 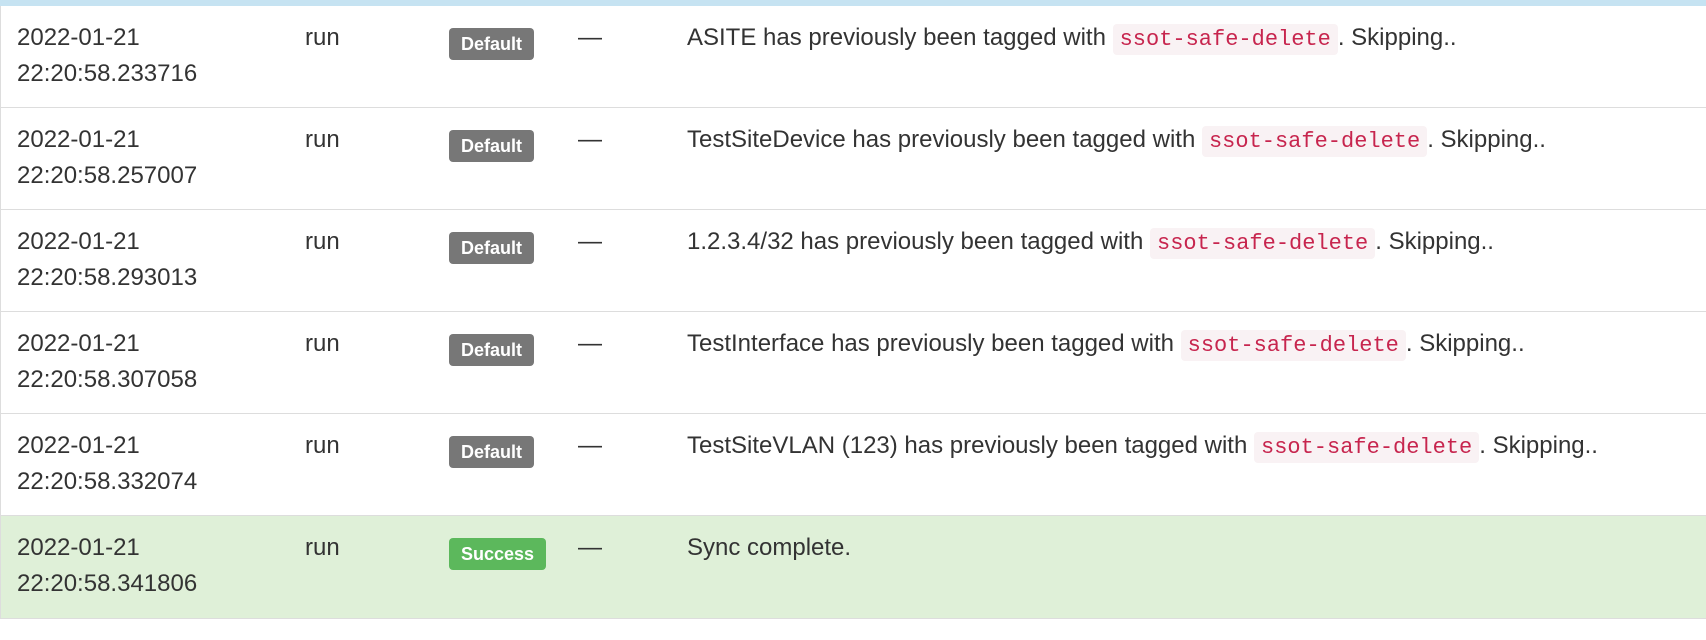 What do you see at coordinates (896, 37) in the screenshot?
I see `message-text: ASITE has previously been tagged with` at bounding box center [896, 37].